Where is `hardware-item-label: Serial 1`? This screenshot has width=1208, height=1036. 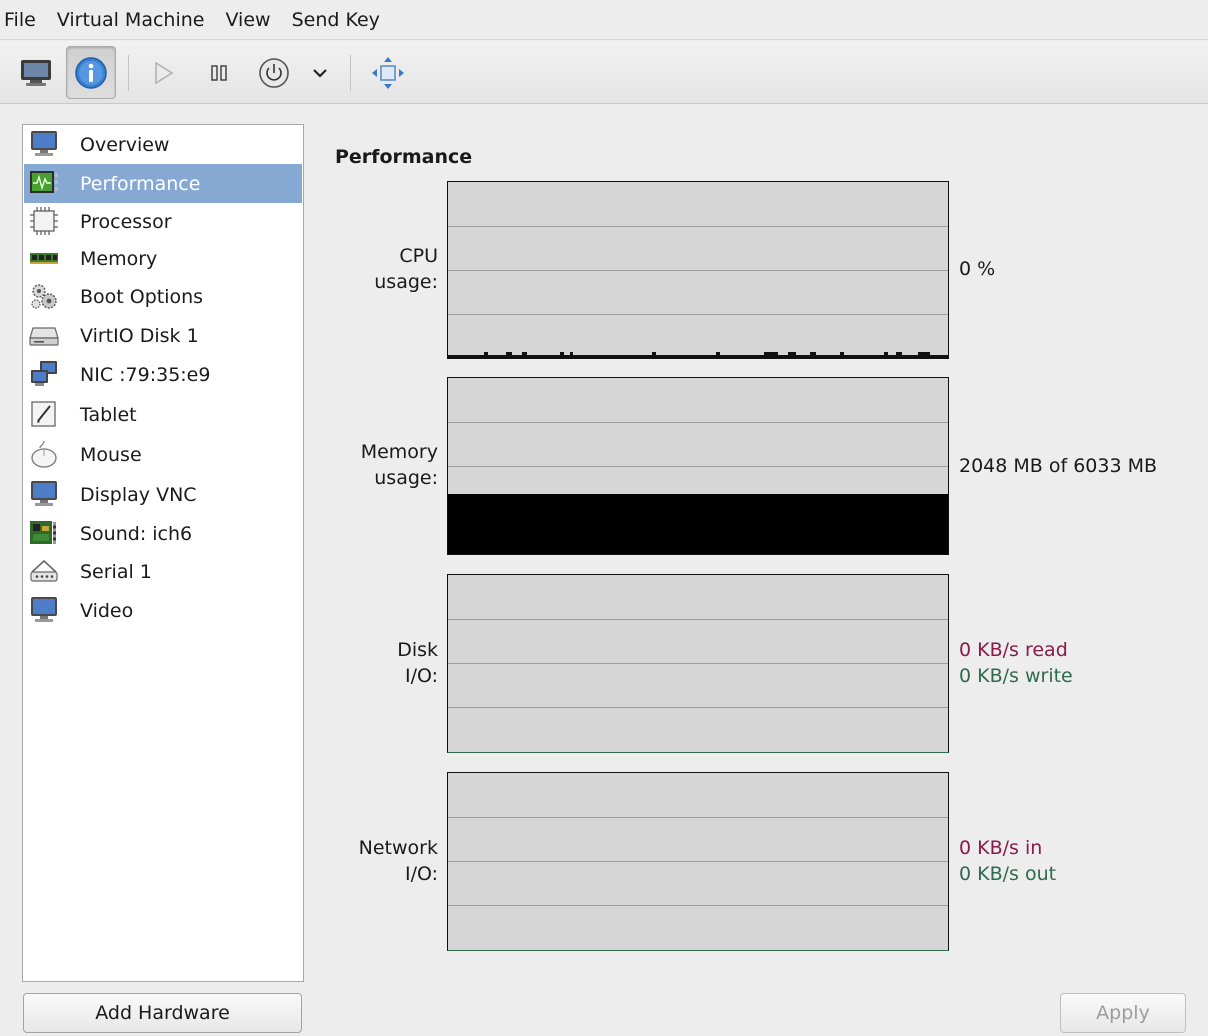
hardware-item-label: Serial 1 is located at coordinates (116, 571).